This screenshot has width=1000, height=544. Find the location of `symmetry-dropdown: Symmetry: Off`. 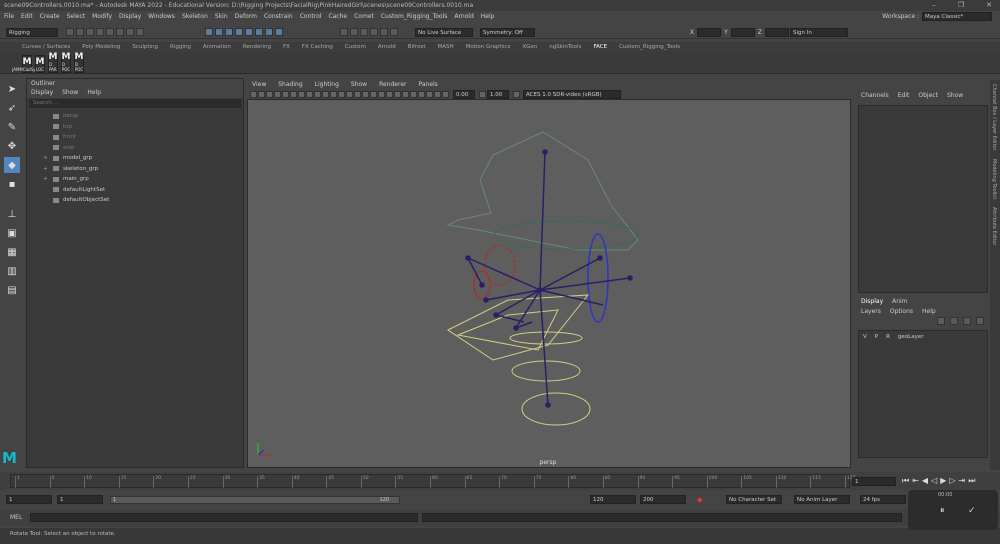

symmetry-dropdown: Symmetry: Off is located at coordinates (507, 32).